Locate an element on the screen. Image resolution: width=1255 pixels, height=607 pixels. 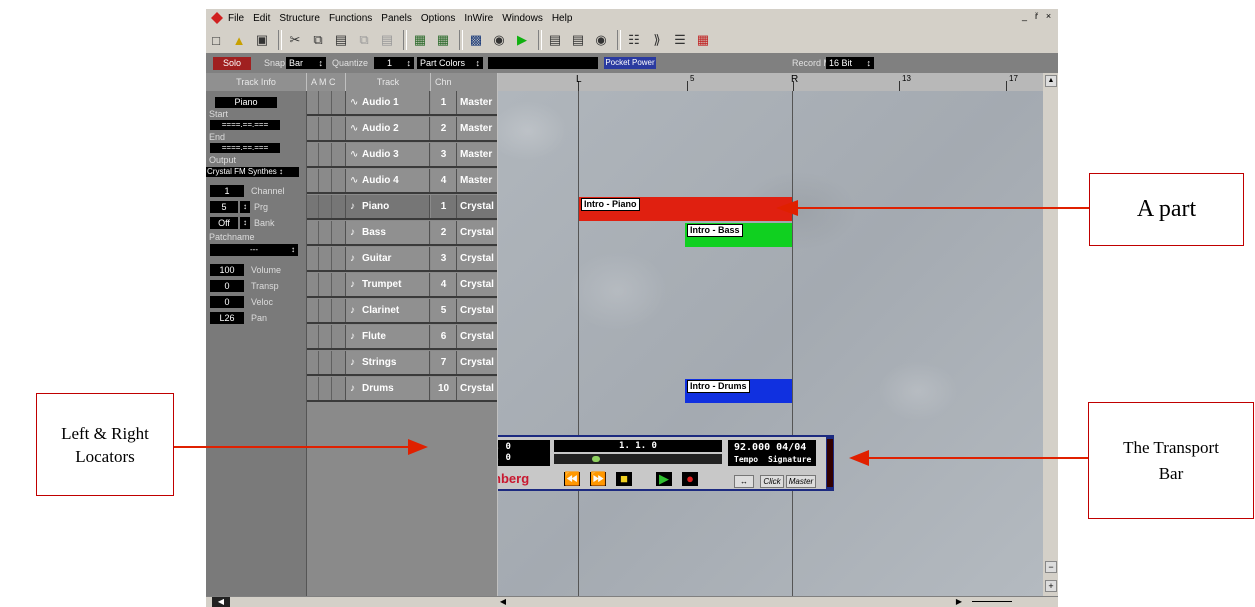
output-select: Crystal FM Synthes ↕ is located at coordinates (252, 172).